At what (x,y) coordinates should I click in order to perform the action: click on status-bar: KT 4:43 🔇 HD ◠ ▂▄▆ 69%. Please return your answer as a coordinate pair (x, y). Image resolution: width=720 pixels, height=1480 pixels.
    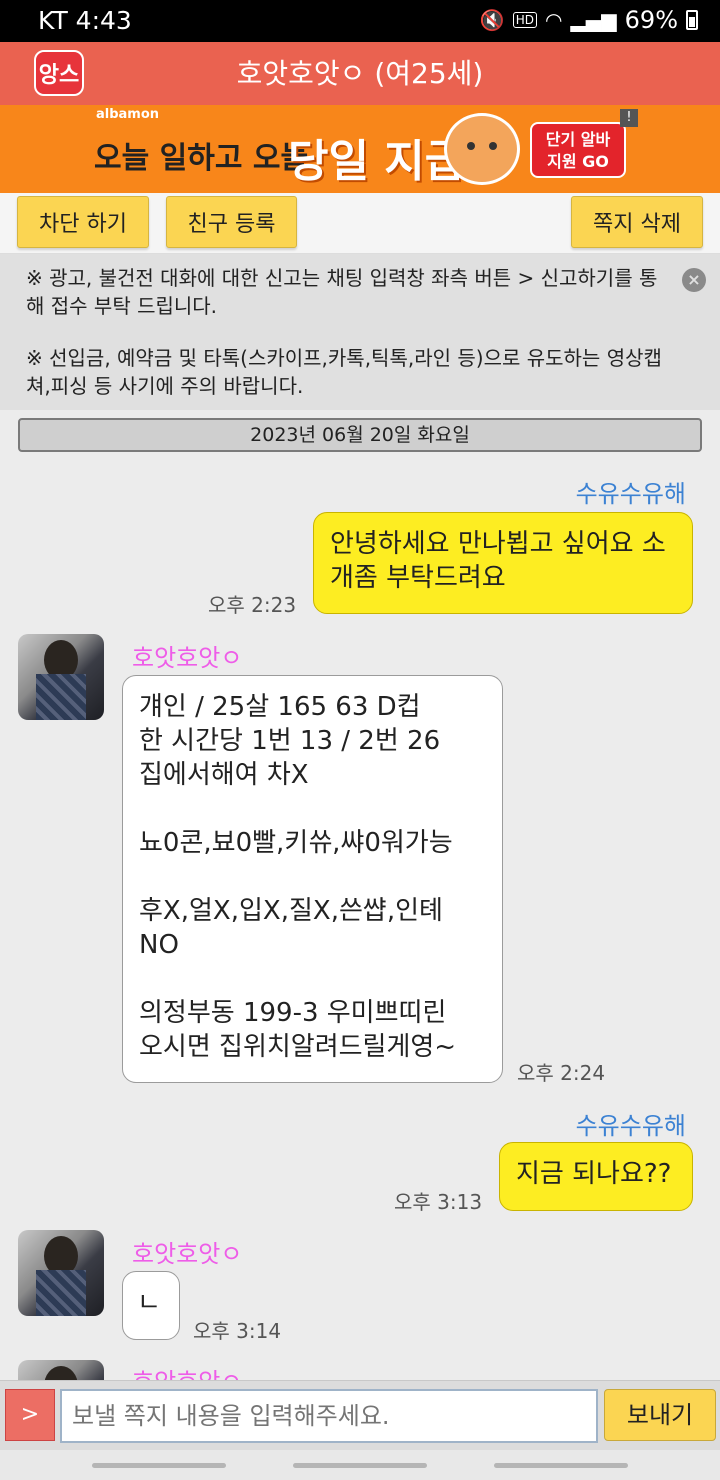
    Looking at the image, I should click on (360, 21).